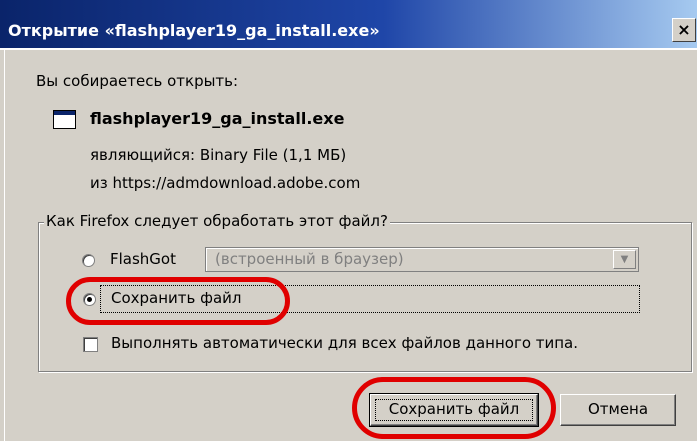 This screenshot has width=697, height=441. Describe the element at coordinates (2, 245) in the screenshot. I see `window-frame` at that location.